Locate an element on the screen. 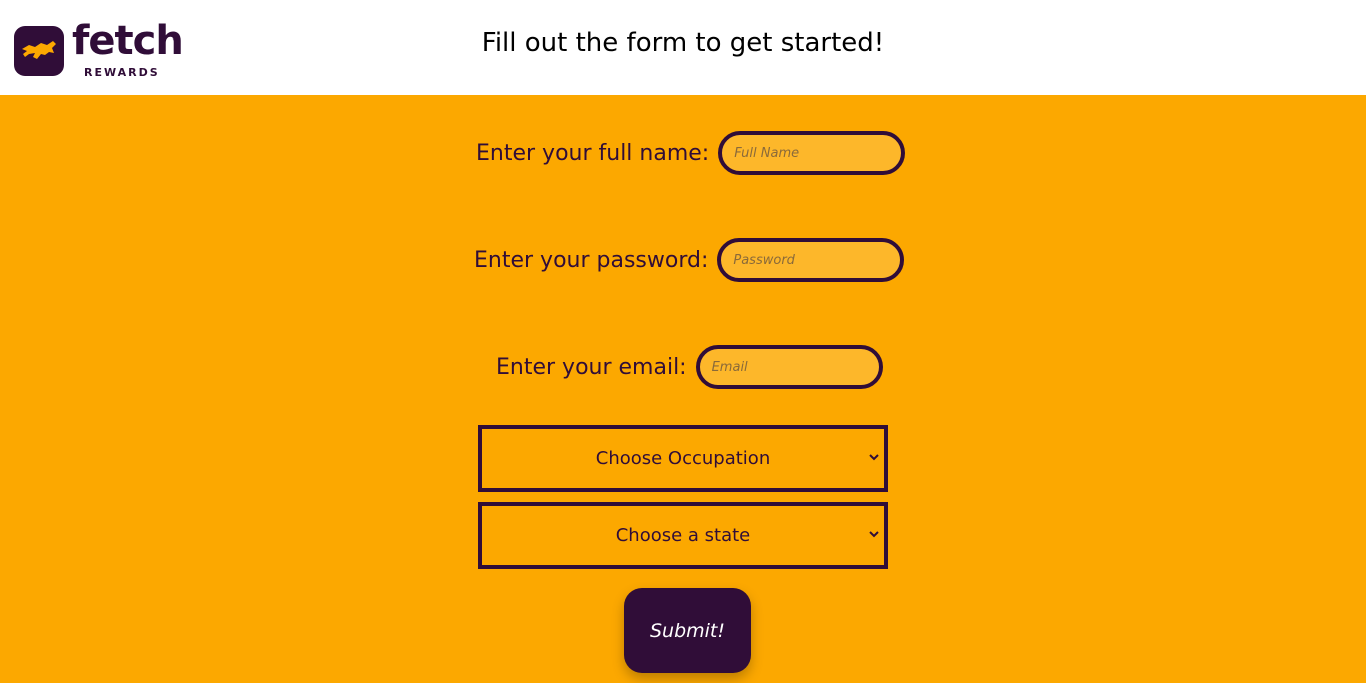 This screenshot has height=683, width=1366. password-input: Password is located at coordinates (811, 260).